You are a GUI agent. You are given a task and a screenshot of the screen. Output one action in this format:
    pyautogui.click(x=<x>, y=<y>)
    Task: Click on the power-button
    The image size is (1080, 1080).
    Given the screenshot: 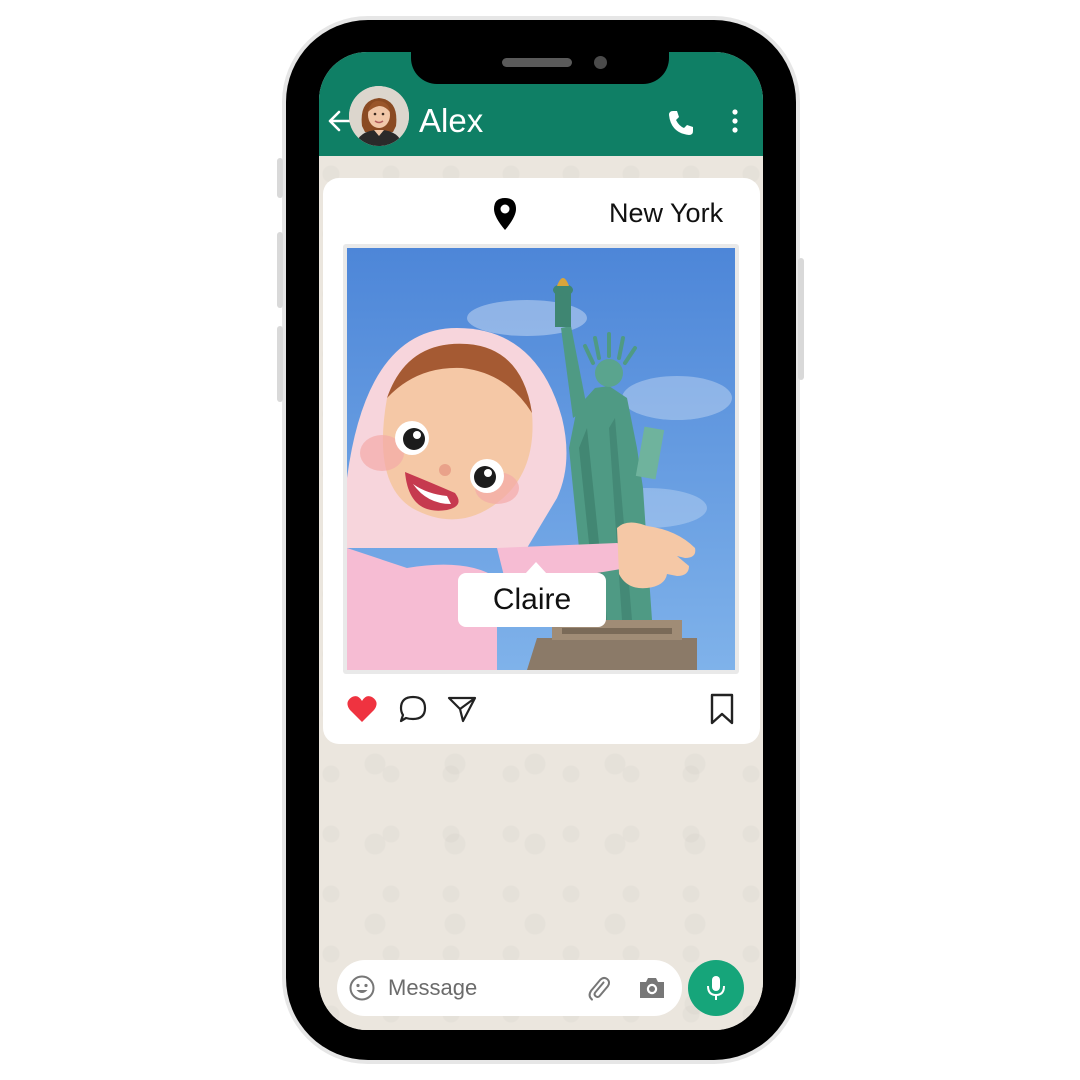 What is the action you would take?
    pyautogui.click(x=801, y=319)
    